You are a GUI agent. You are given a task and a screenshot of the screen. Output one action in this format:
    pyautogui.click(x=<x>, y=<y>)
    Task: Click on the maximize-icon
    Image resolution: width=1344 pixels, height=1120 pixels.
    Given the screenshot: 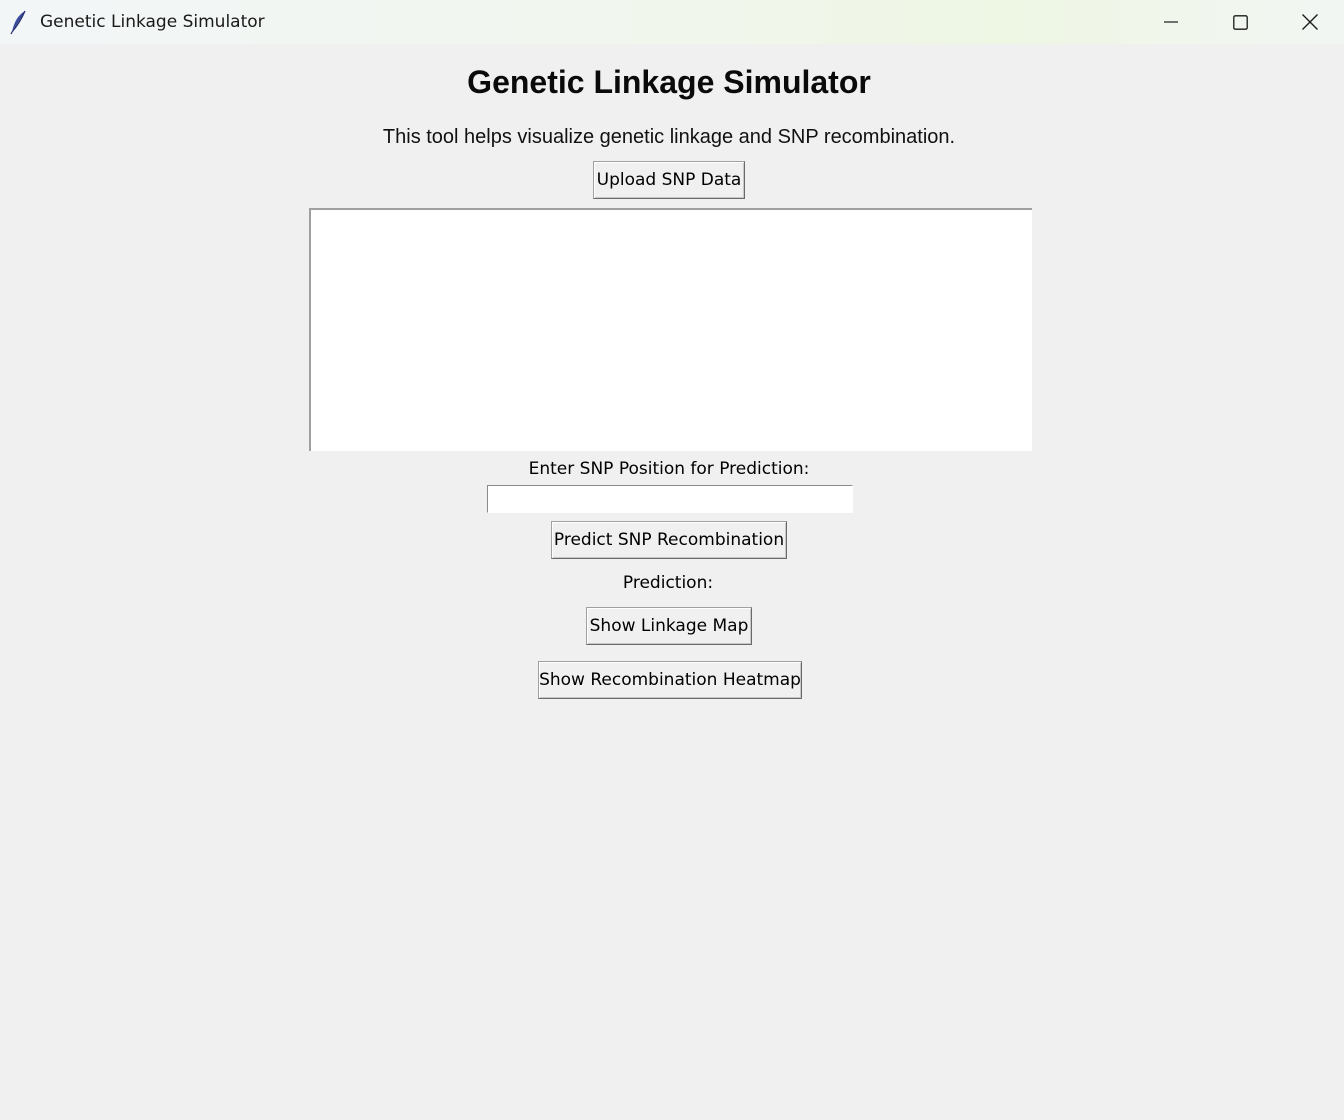 What is the action you would take?
    pyautogui.click(x=1240, y=22)
    